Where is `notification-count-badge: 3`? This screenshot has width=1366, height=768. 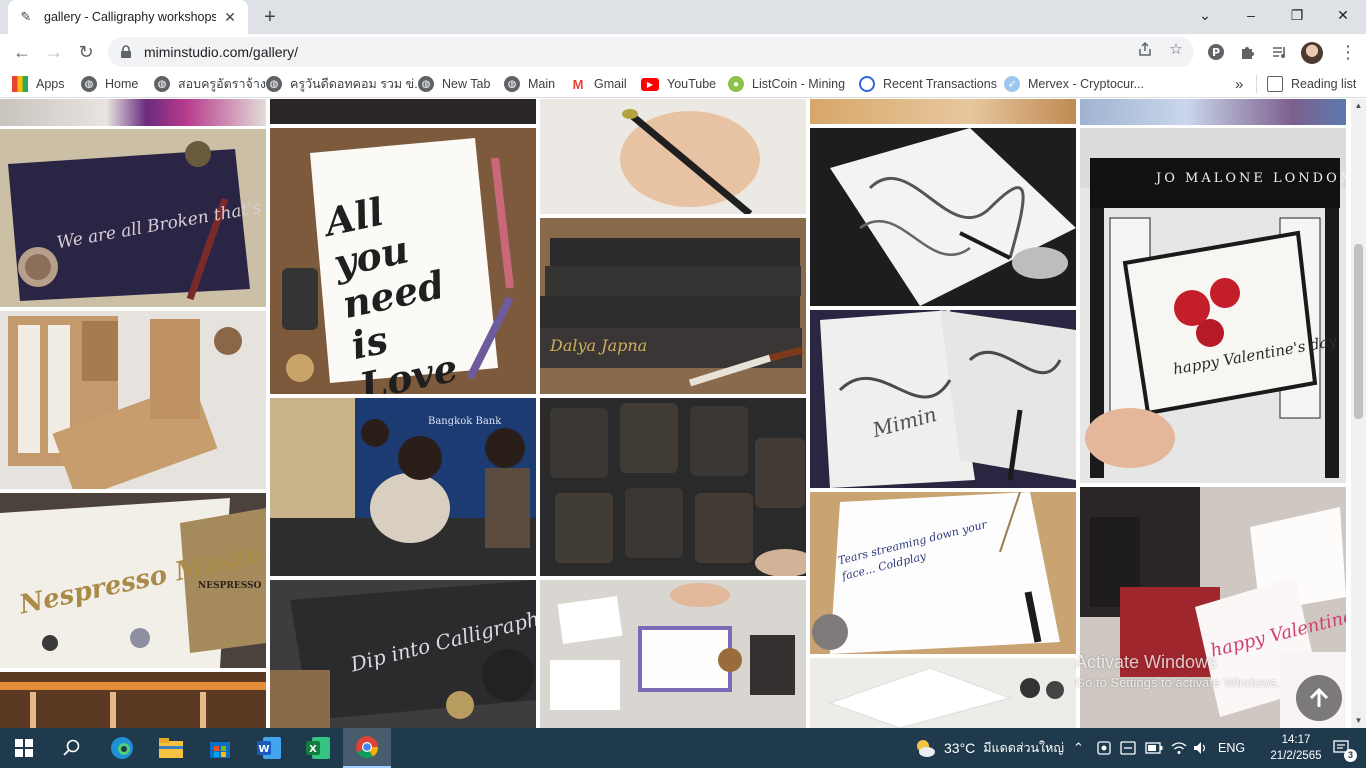
notification-count-badge: 3 is located at coordinates (1350, 755).